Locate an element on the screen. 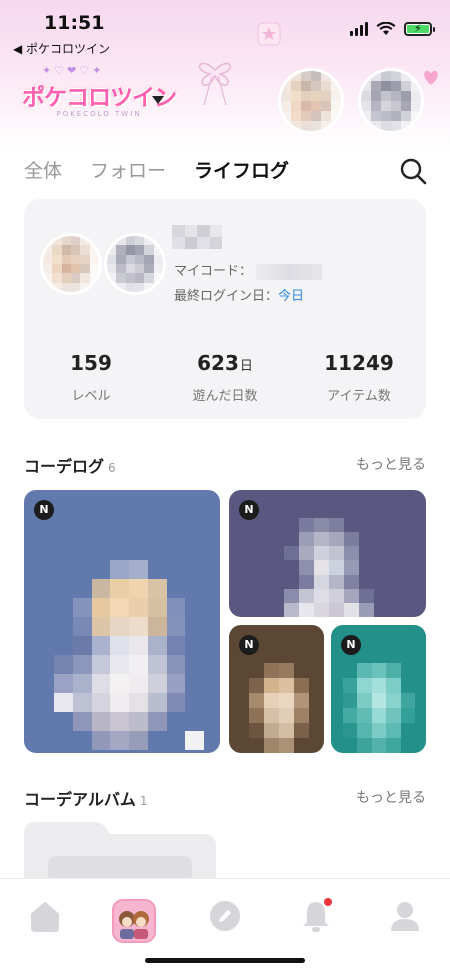 This screenshot has width=450, height=974. feed-tabs: 全体 フォロー ライフログ is located at coordinates (170, 169).